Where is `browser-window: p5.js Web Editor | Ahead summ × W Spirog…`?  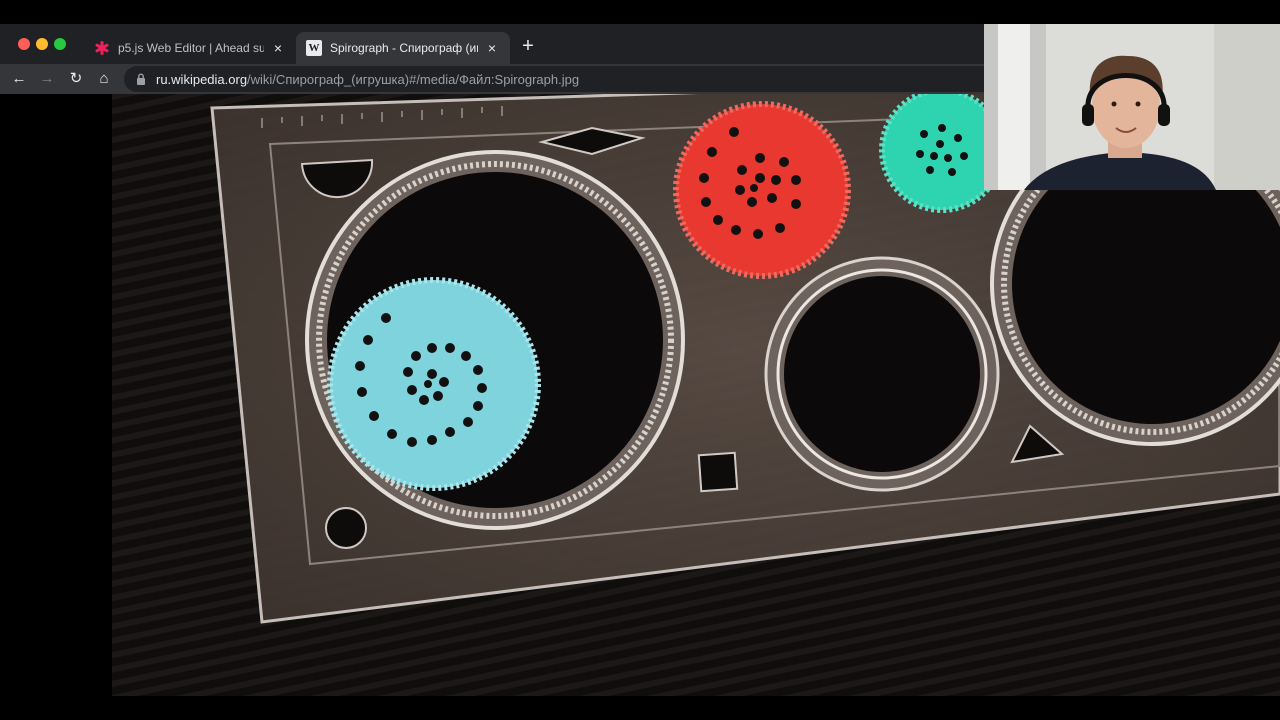 browser-window: p5.js Web Editor | Ahead summ × W Spirog… is located at coordinates (492, 59).